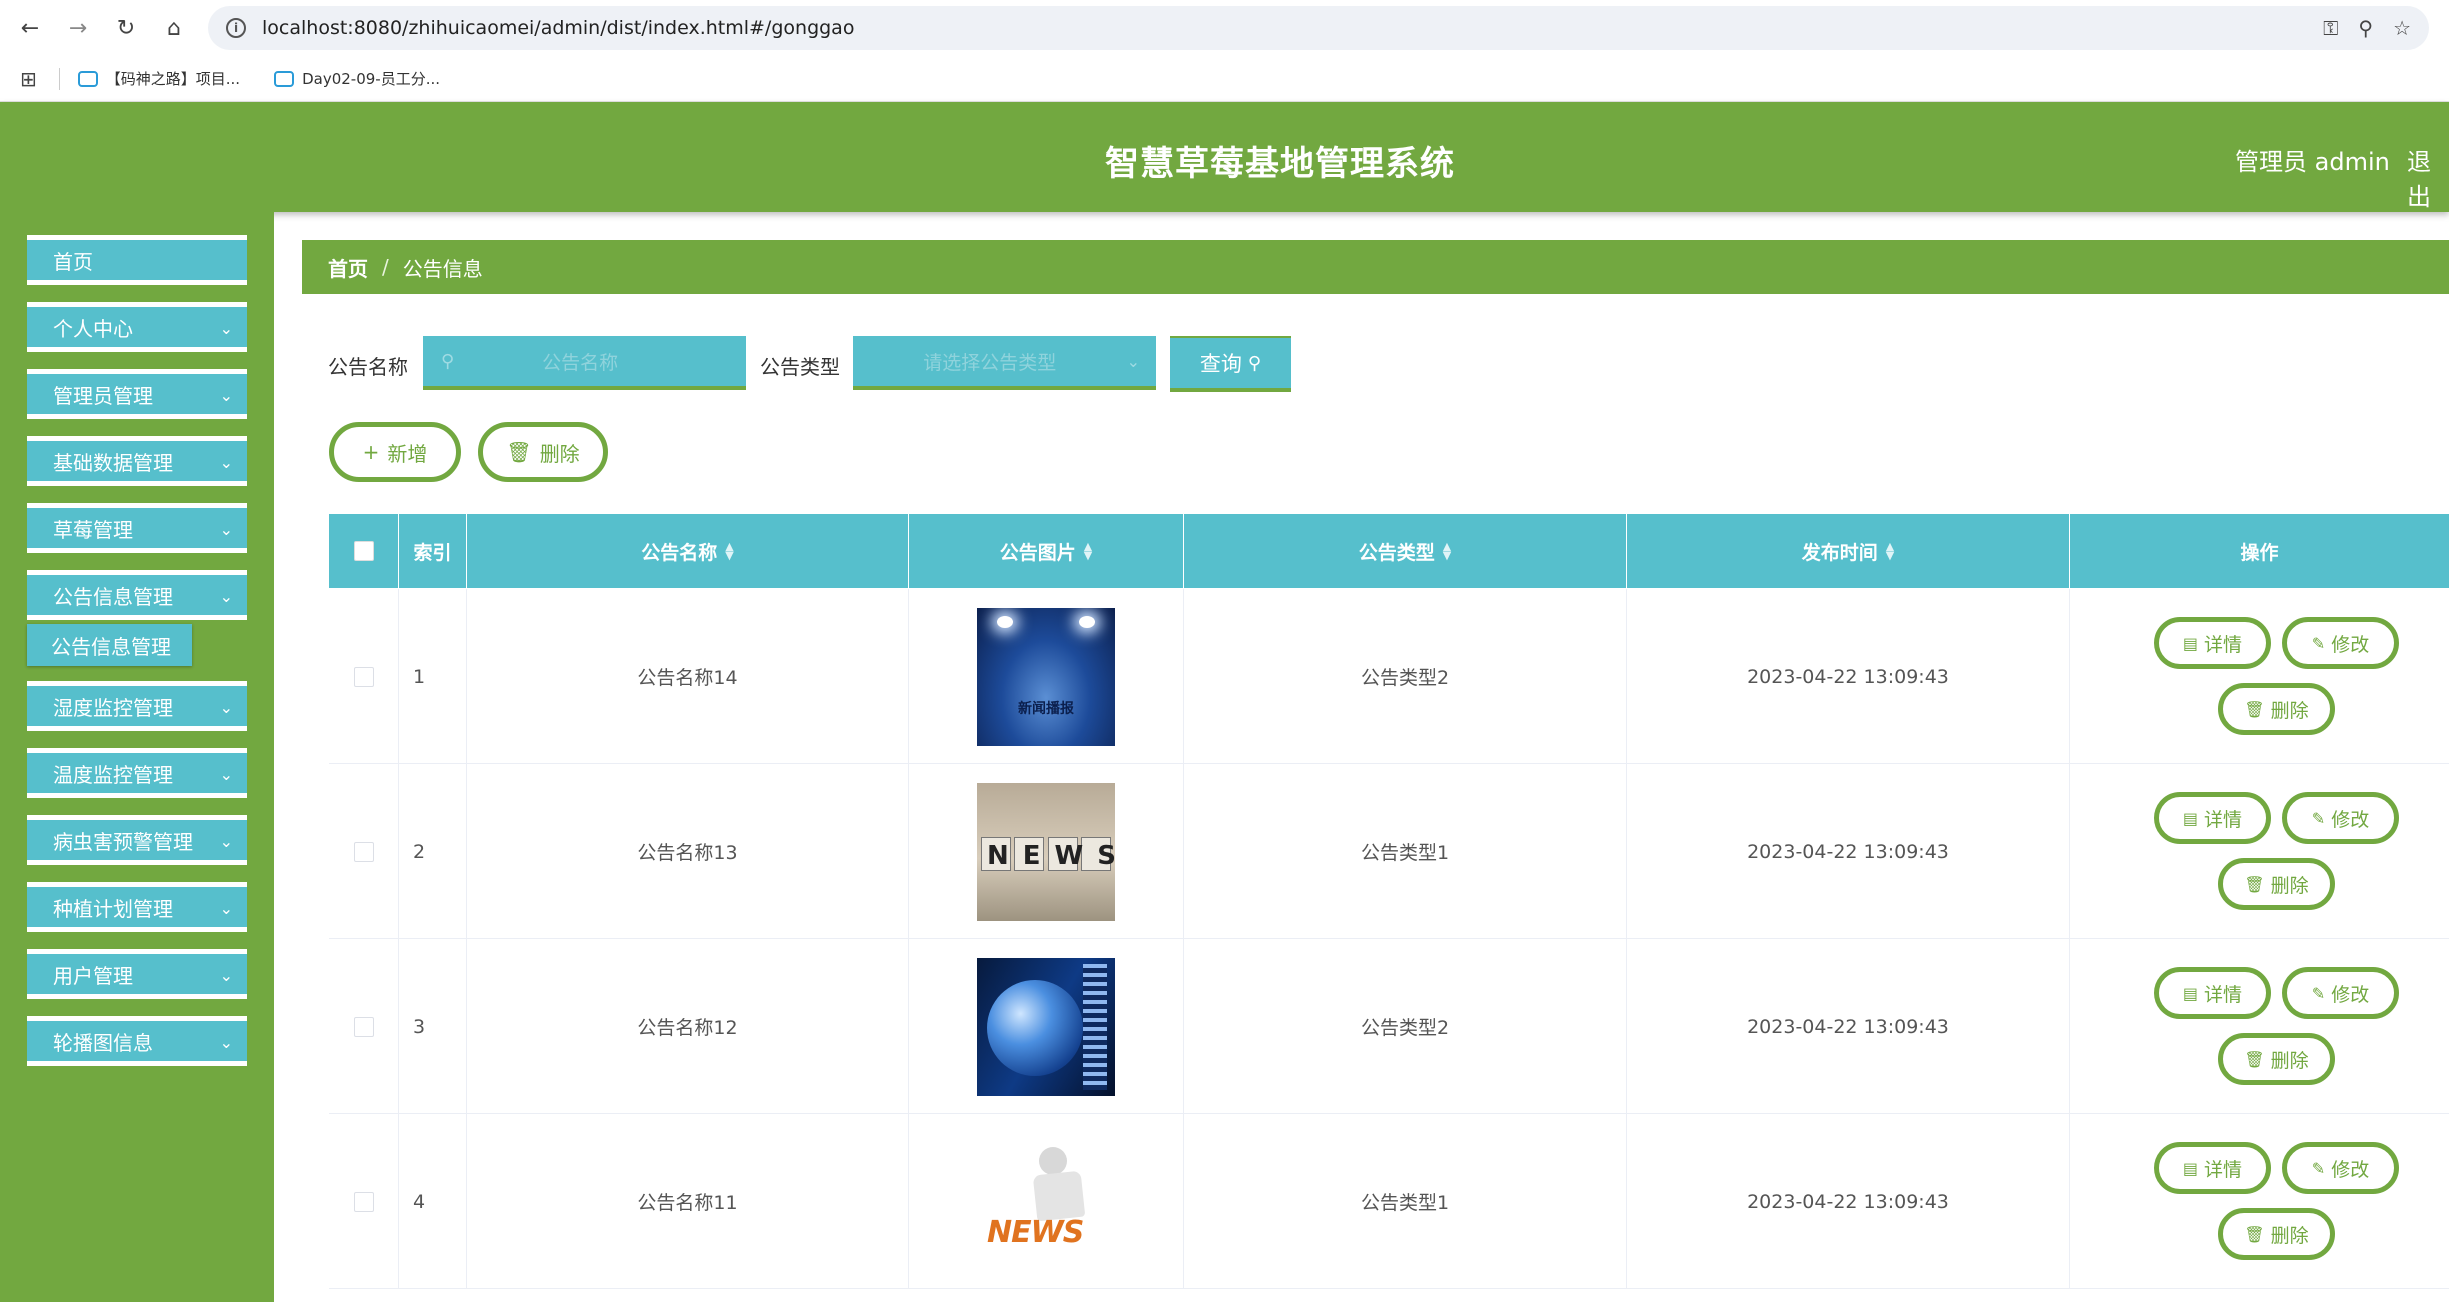 The width and height of the screenshot is (2449, 1302). Describe the element at coordinates (137, 461) in the screenshot. I see `sidebar-item-base-data: 基础数据管理 ⌄` at that location.